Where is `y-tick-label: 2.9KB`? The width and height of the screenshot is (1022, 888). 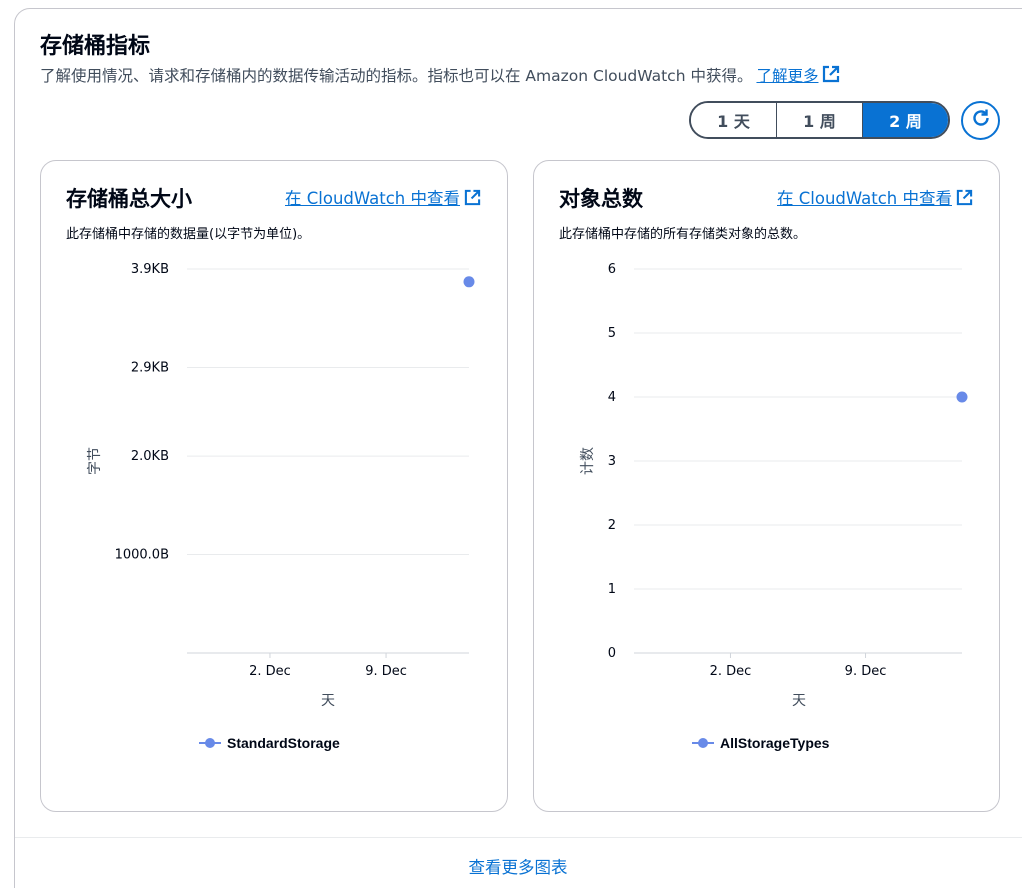
y-tick-label: 2.9KB is located at coordinates (150, 367).